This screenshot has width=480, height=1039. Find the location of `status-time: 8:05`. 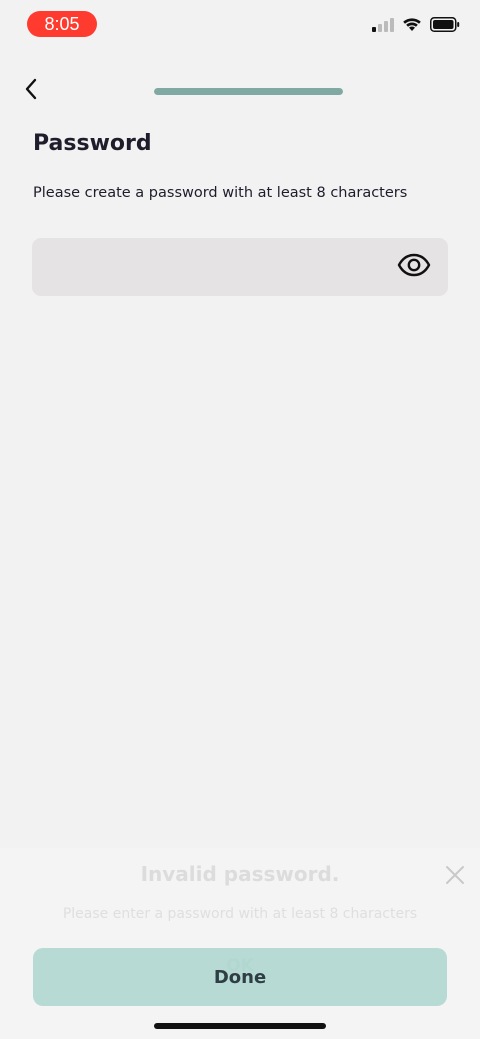

status-time: 8:05 is located at coordinates (62, 24).